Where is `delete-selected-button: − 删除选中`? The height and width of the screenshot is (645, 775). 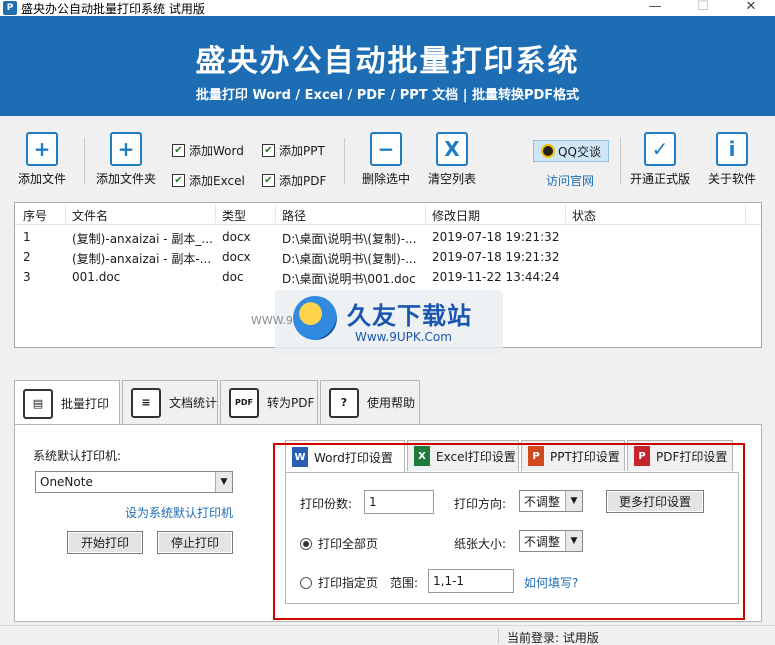
delete-selected-button: − 删除选中 is located at coordinates (386, 159).